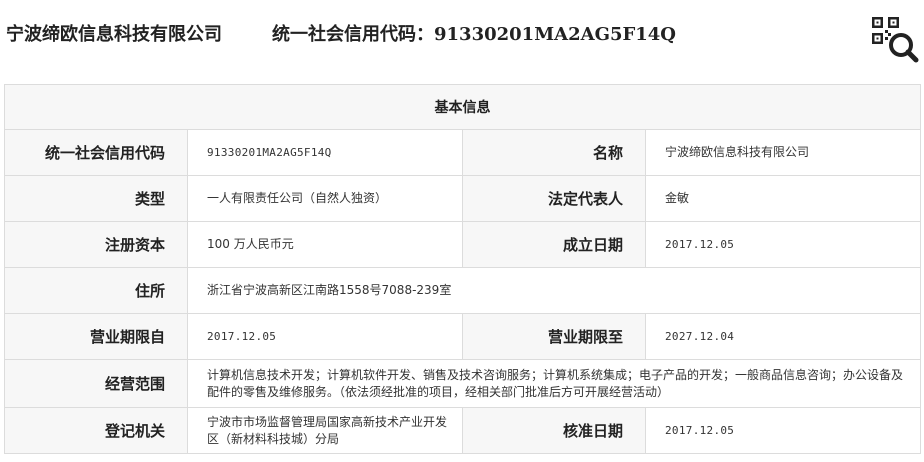  Describe the element at coordinates (96, 152) in the screenshot. I see `row-label: 统一社会信用代码` at that location.